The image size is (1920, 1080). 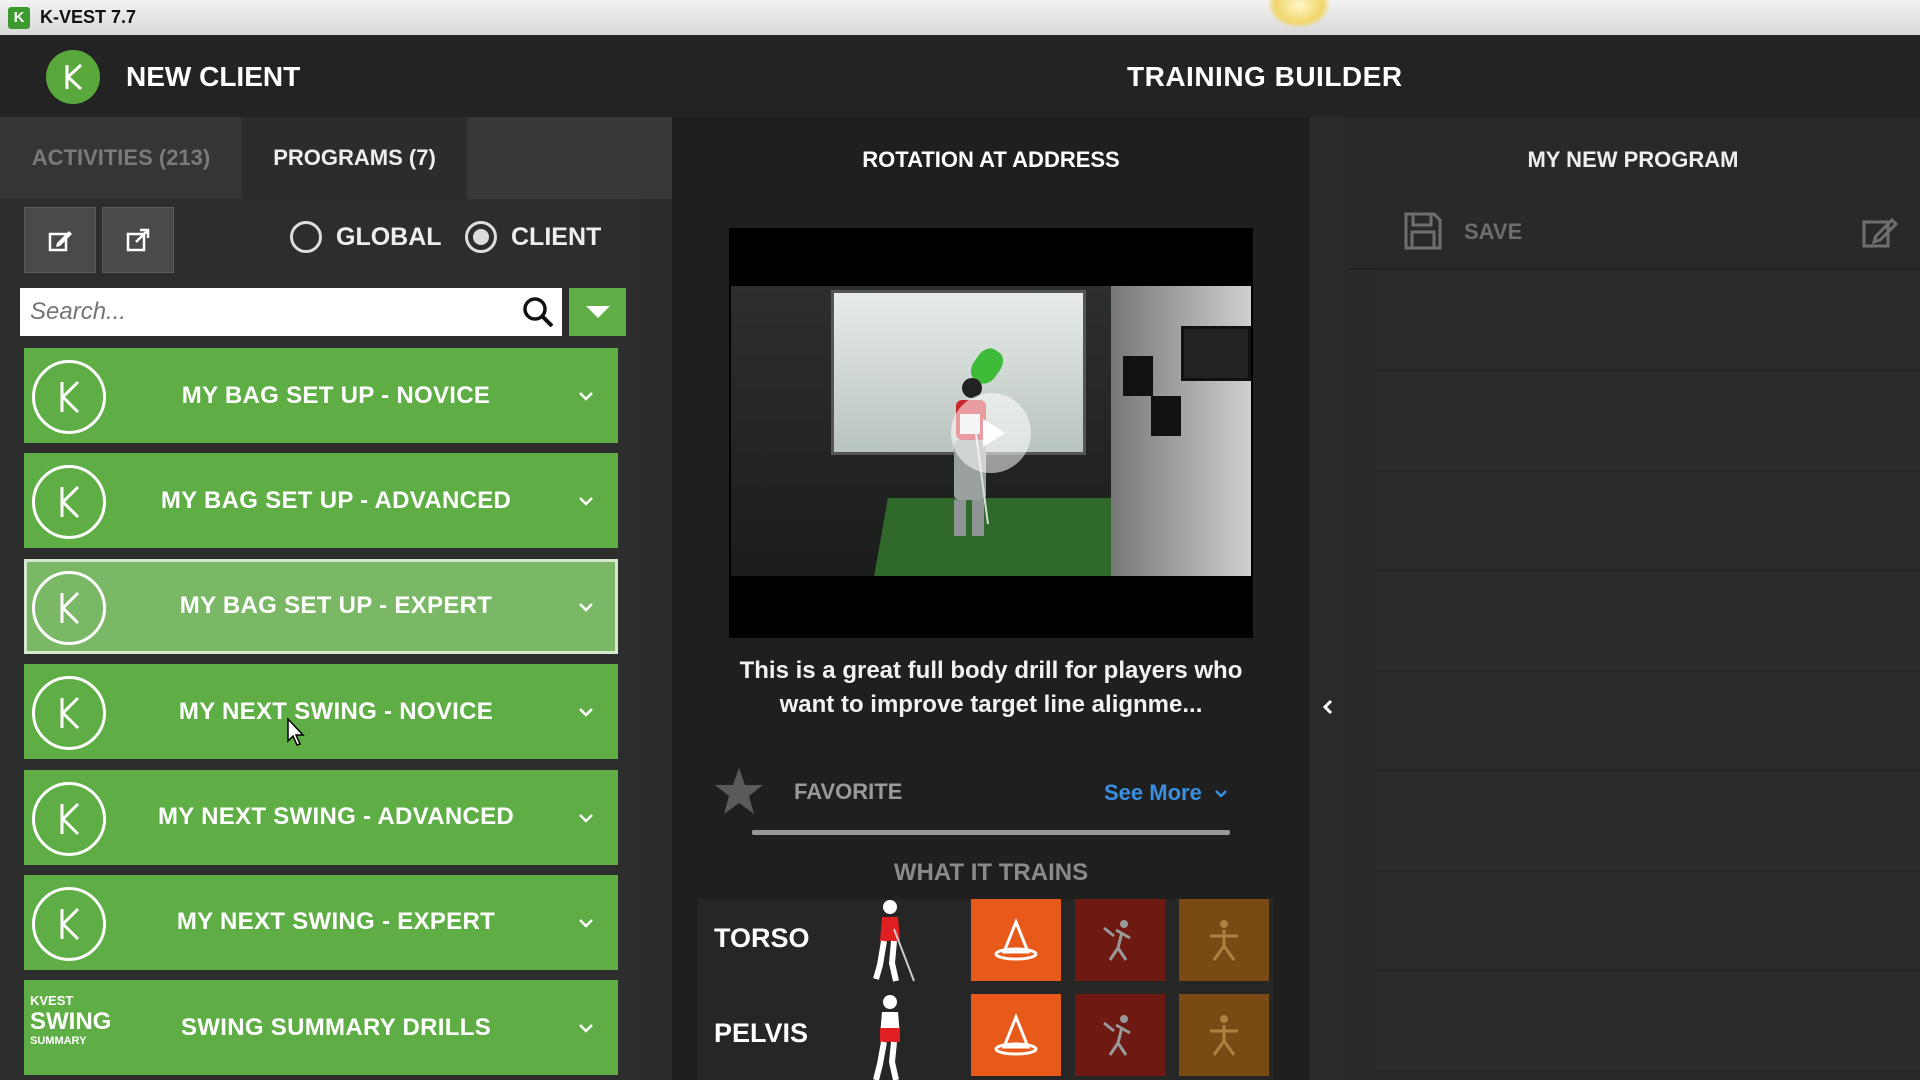 I want to click on wall-monitor, so click(x=1216, y=353).